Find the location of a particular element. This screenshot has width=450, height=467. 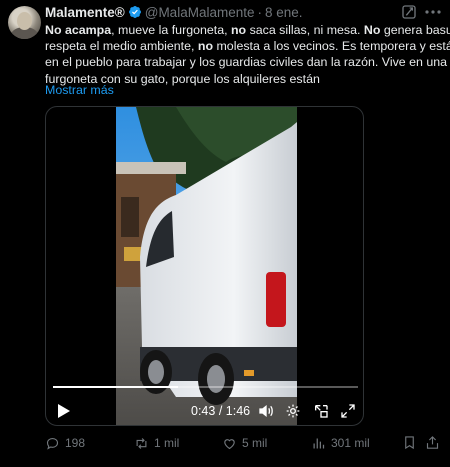

video-controls: 0:43 / 1:46 is located at coordinates (204, 401).